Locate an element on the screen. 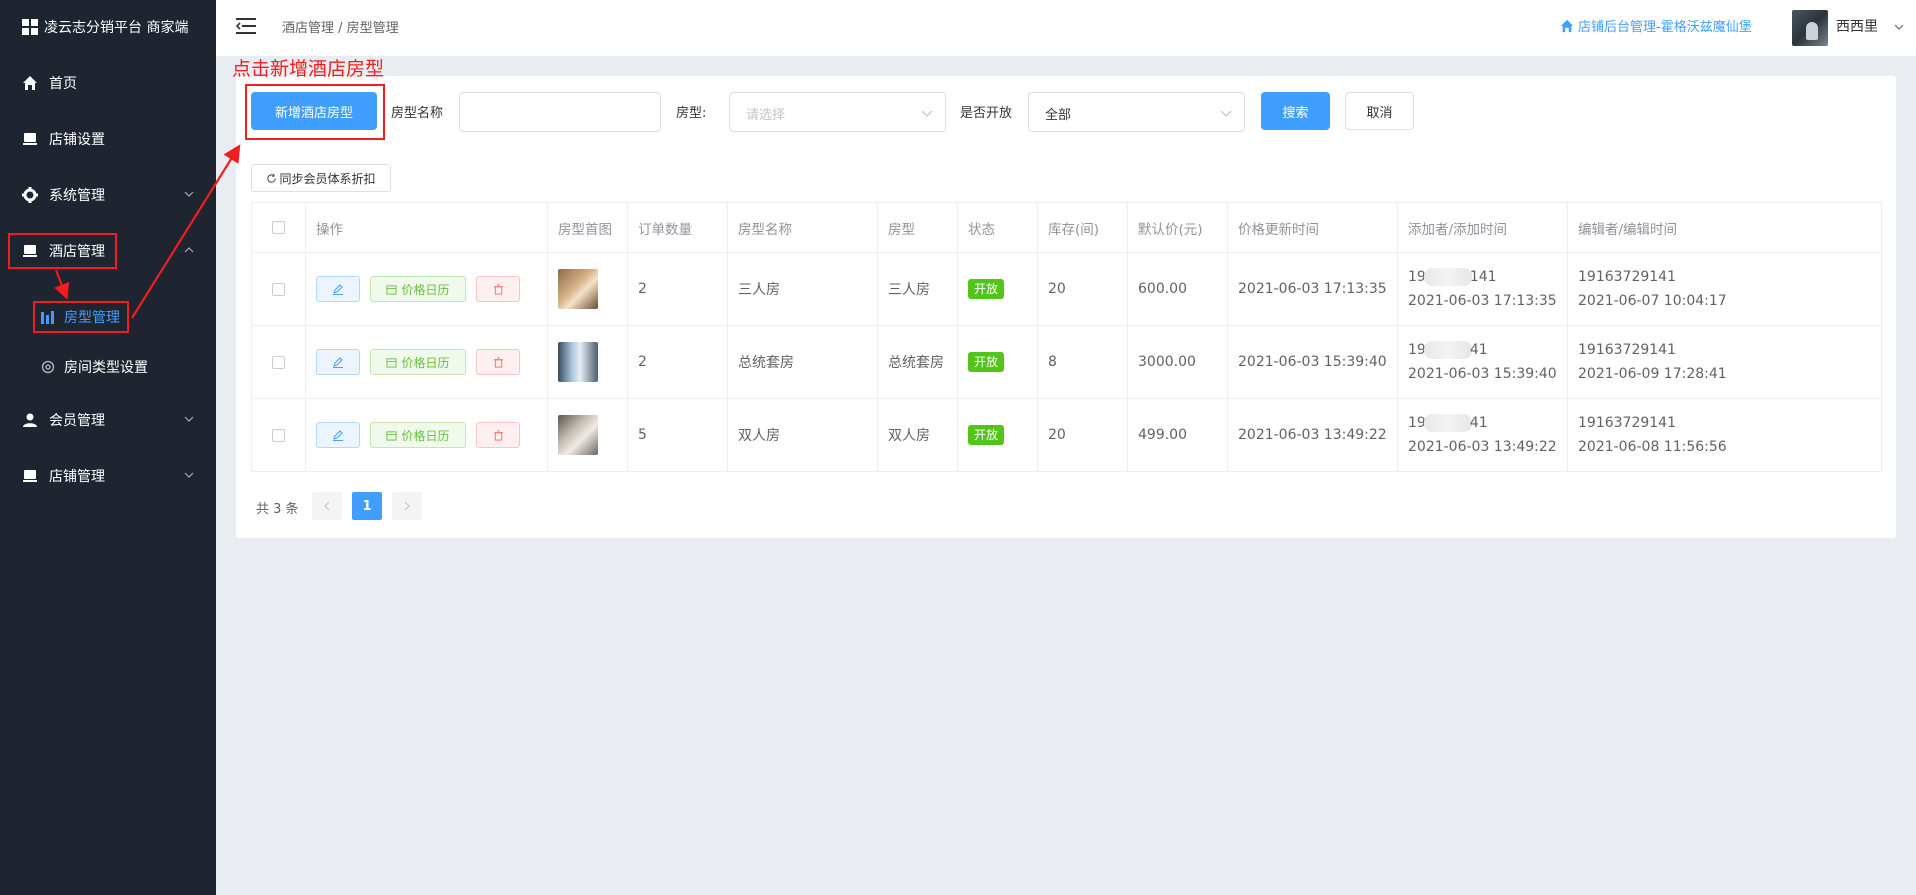 Image resolution: width=1916 pixels, height=895 pixels. room-type-placeholder: 请选择 is located at coordinates (766, 115).